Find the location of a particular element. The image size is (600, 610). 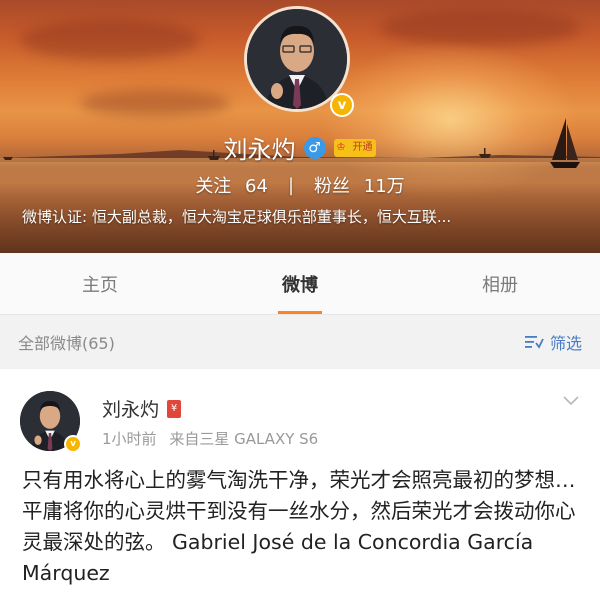

profile-tabs: 主页 微博 相册 is located at coordinates (300, 284).